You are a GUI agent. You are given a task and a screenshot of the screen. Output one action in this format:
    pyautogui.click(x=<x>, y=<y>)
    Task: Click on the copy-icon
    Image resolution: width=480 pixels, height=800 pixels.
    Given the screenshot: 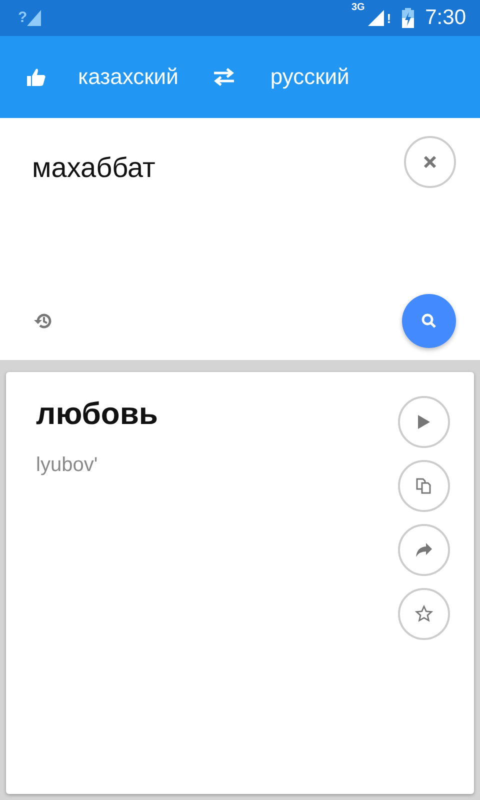 What is the action you would take?
    pyautogui.click(x=424, y=486)
    